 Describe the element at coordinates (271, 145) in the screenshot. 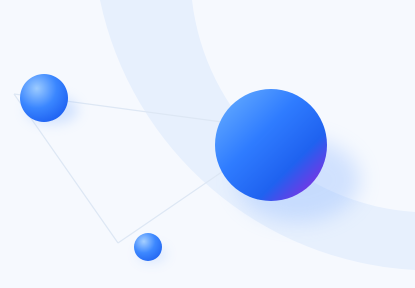

I see `large-sphere` at that location.